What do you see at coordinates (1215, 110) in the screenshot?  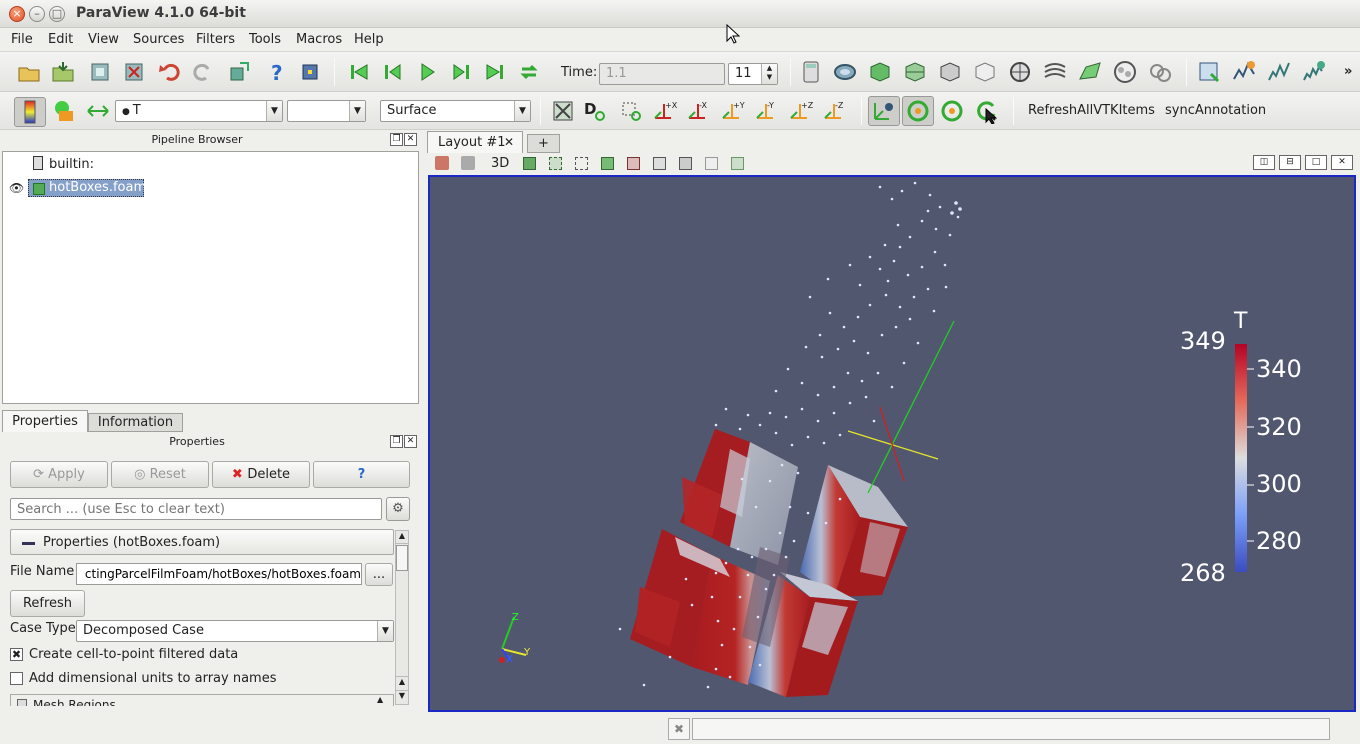 I see `macro-sync-annotation: syncAnnotation` at bounding box center [1215, 110].